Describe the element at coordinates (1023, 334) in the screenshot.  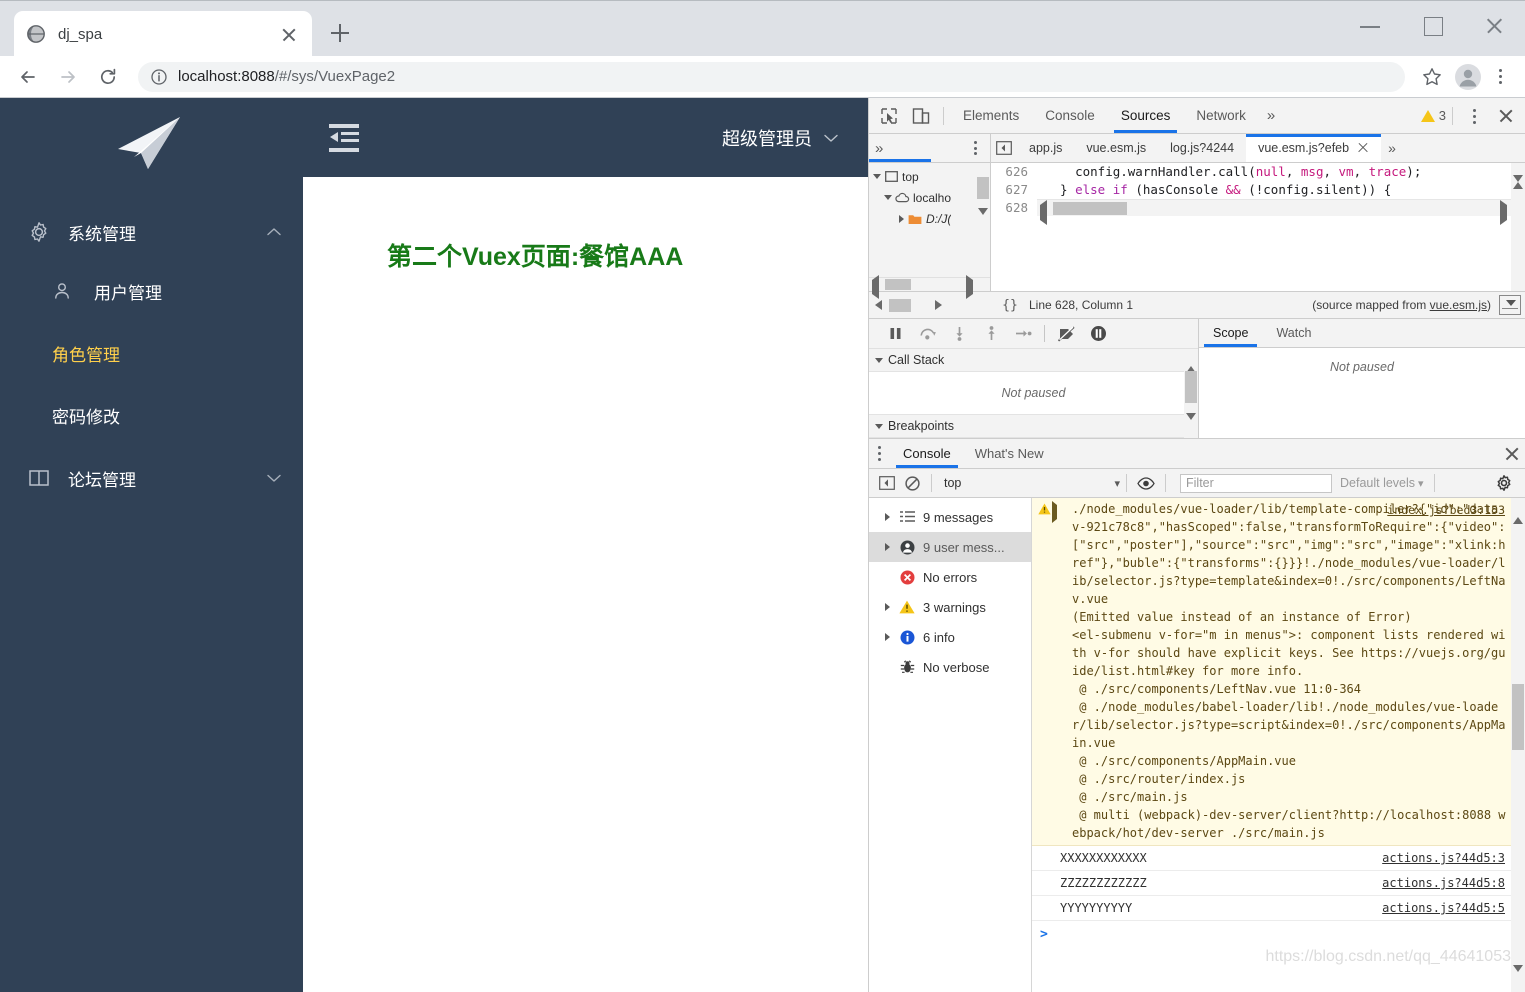
I see `step-icon` at that location.